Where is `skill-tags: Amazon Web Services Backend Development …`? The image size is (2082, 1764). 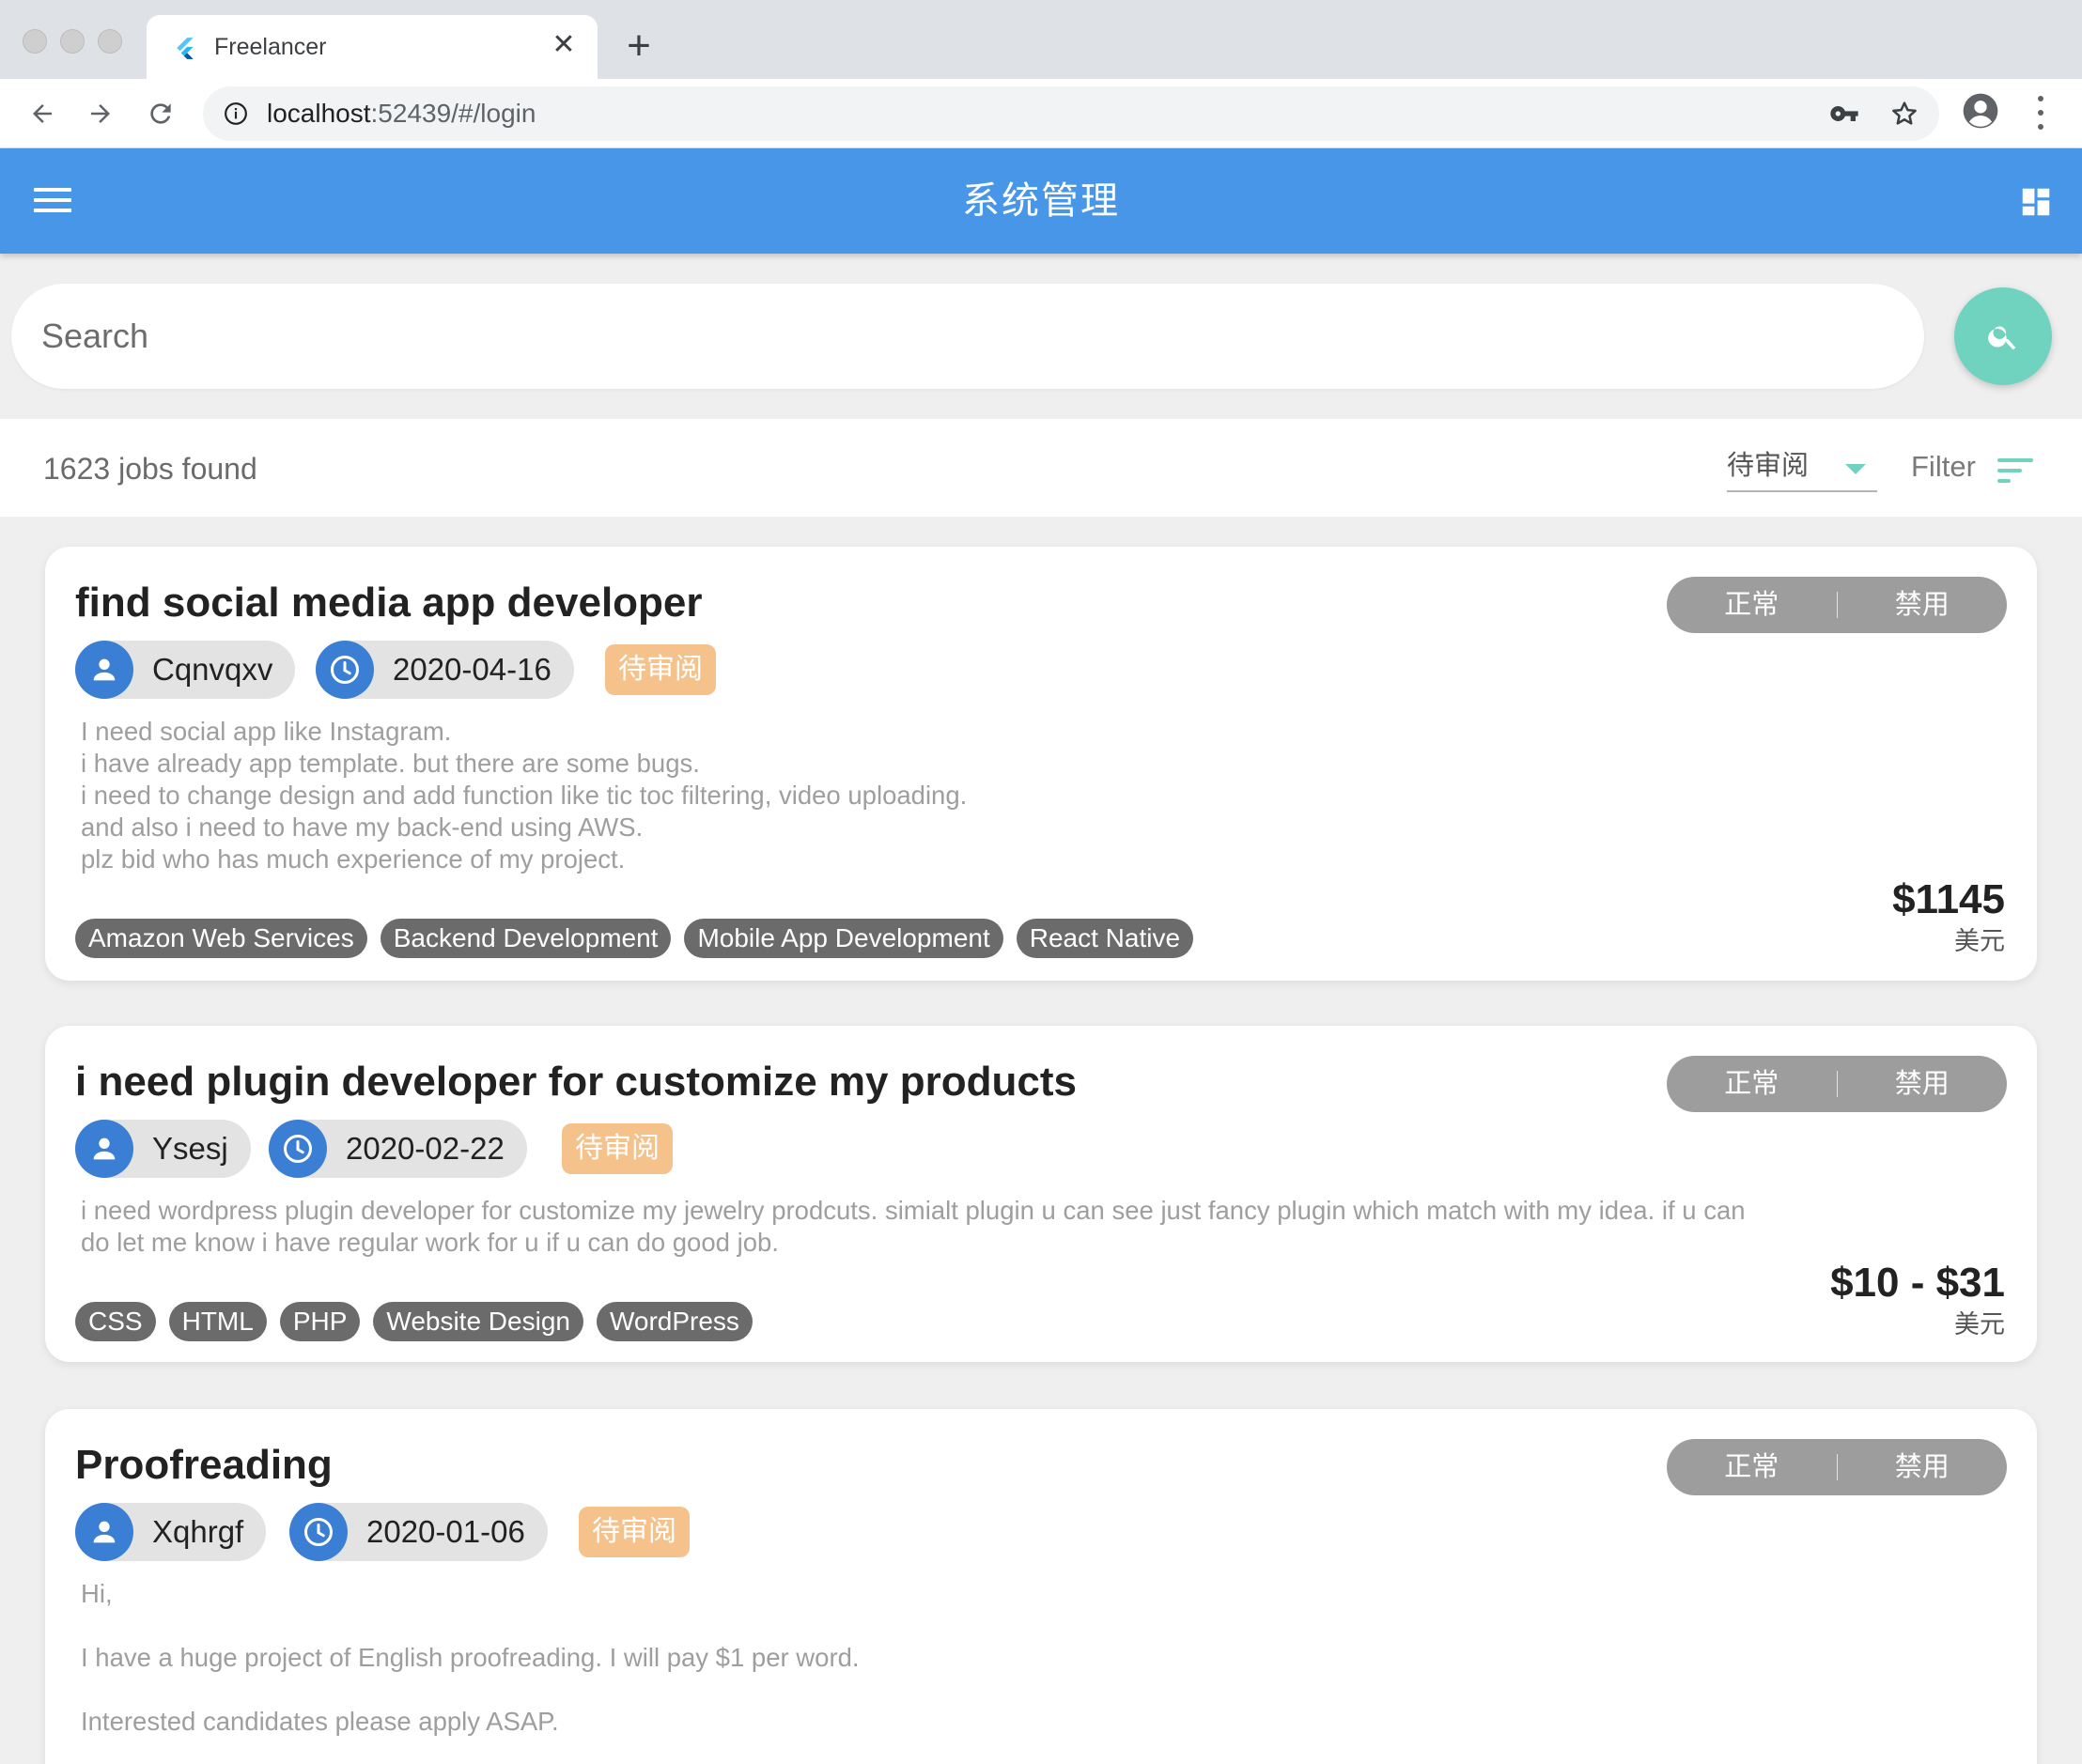
skill-tags: Amazon Web Services Backend Development … is located at coordinates (634, 938).